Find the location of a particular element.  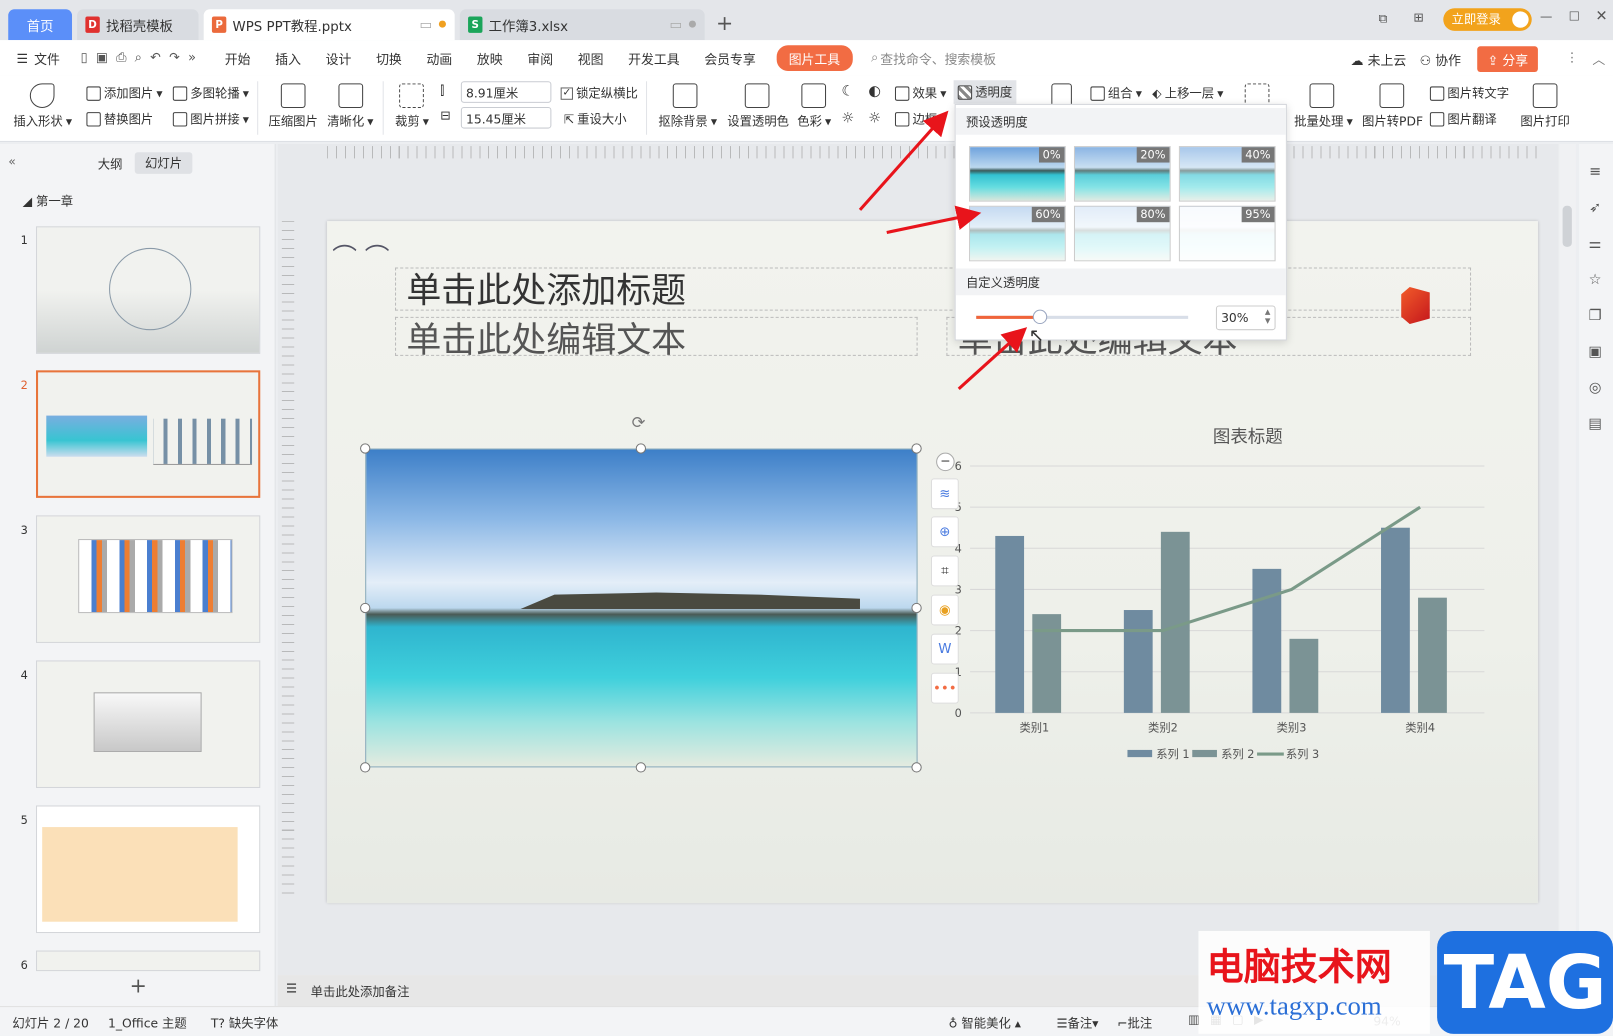

to-pdf-button: 图片转PDF is located at coordinates (1392, 120).